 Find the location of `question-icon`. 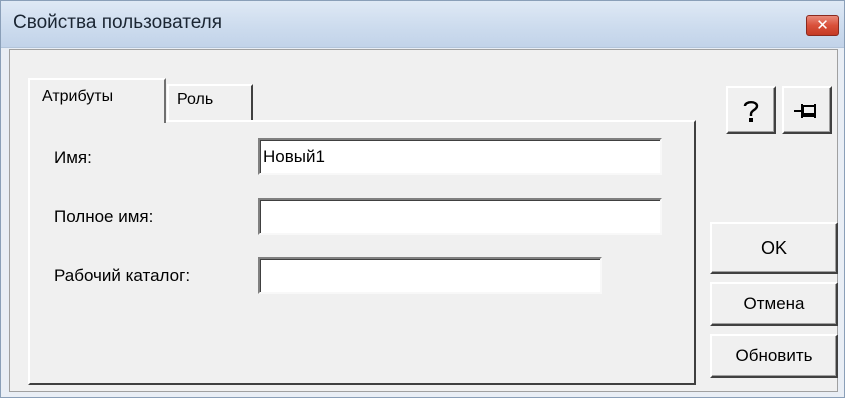

question-icon is located at coordinates (751, 111).